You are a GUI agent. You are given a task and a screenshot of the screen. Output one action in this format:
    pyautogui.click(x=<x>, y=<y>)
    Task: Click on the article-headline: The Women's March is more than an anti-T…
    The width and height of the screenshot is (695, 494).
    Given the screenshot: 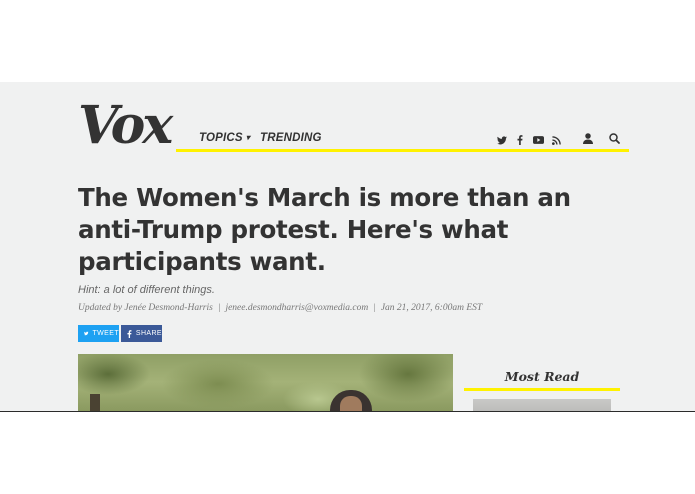 What is the action you would take?
    pyautogui.click(x=324, y=229)
    